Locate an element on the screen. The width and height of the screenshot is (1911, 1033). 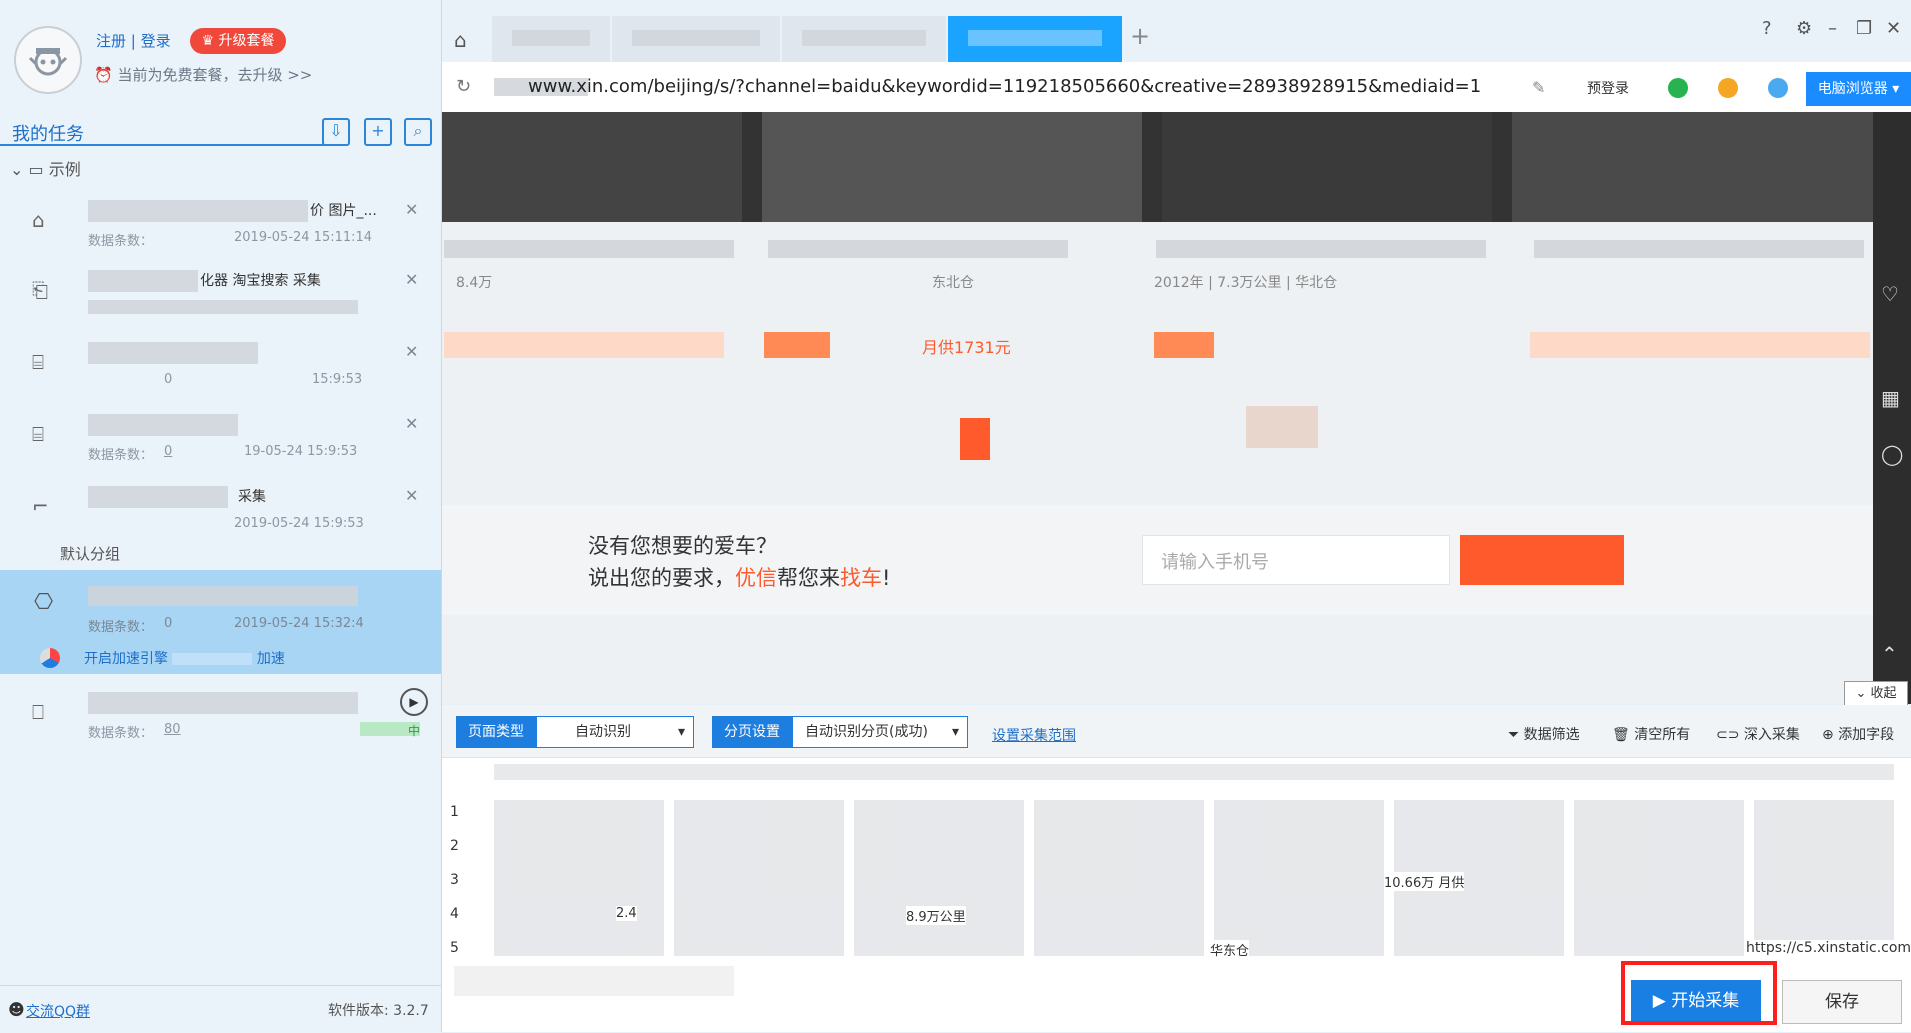
refresh-icon: ↻ is located at coordinates (463, 86).